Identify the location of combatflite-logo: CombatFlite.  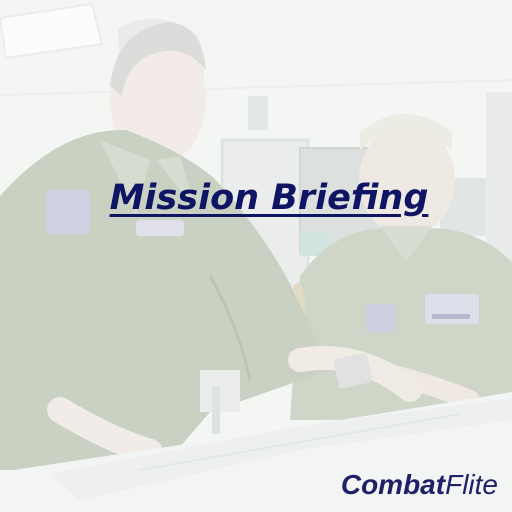
(419, 485).